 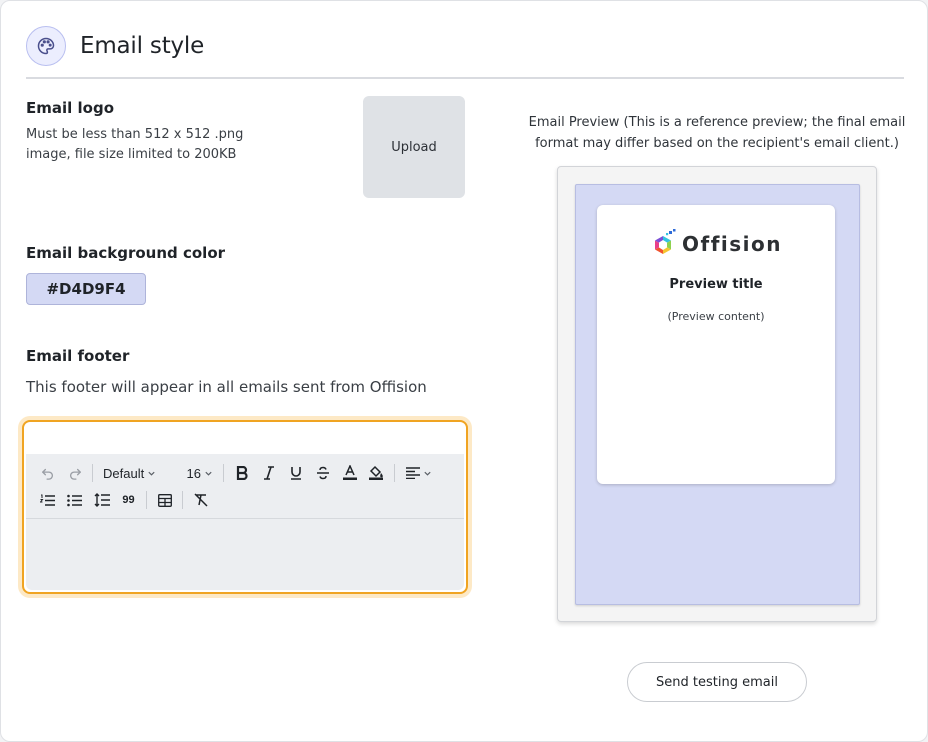 What do you see at coordinates (101, 500) in the screenshot?
I see `line-height-icon` at bounding box center [101, 500].